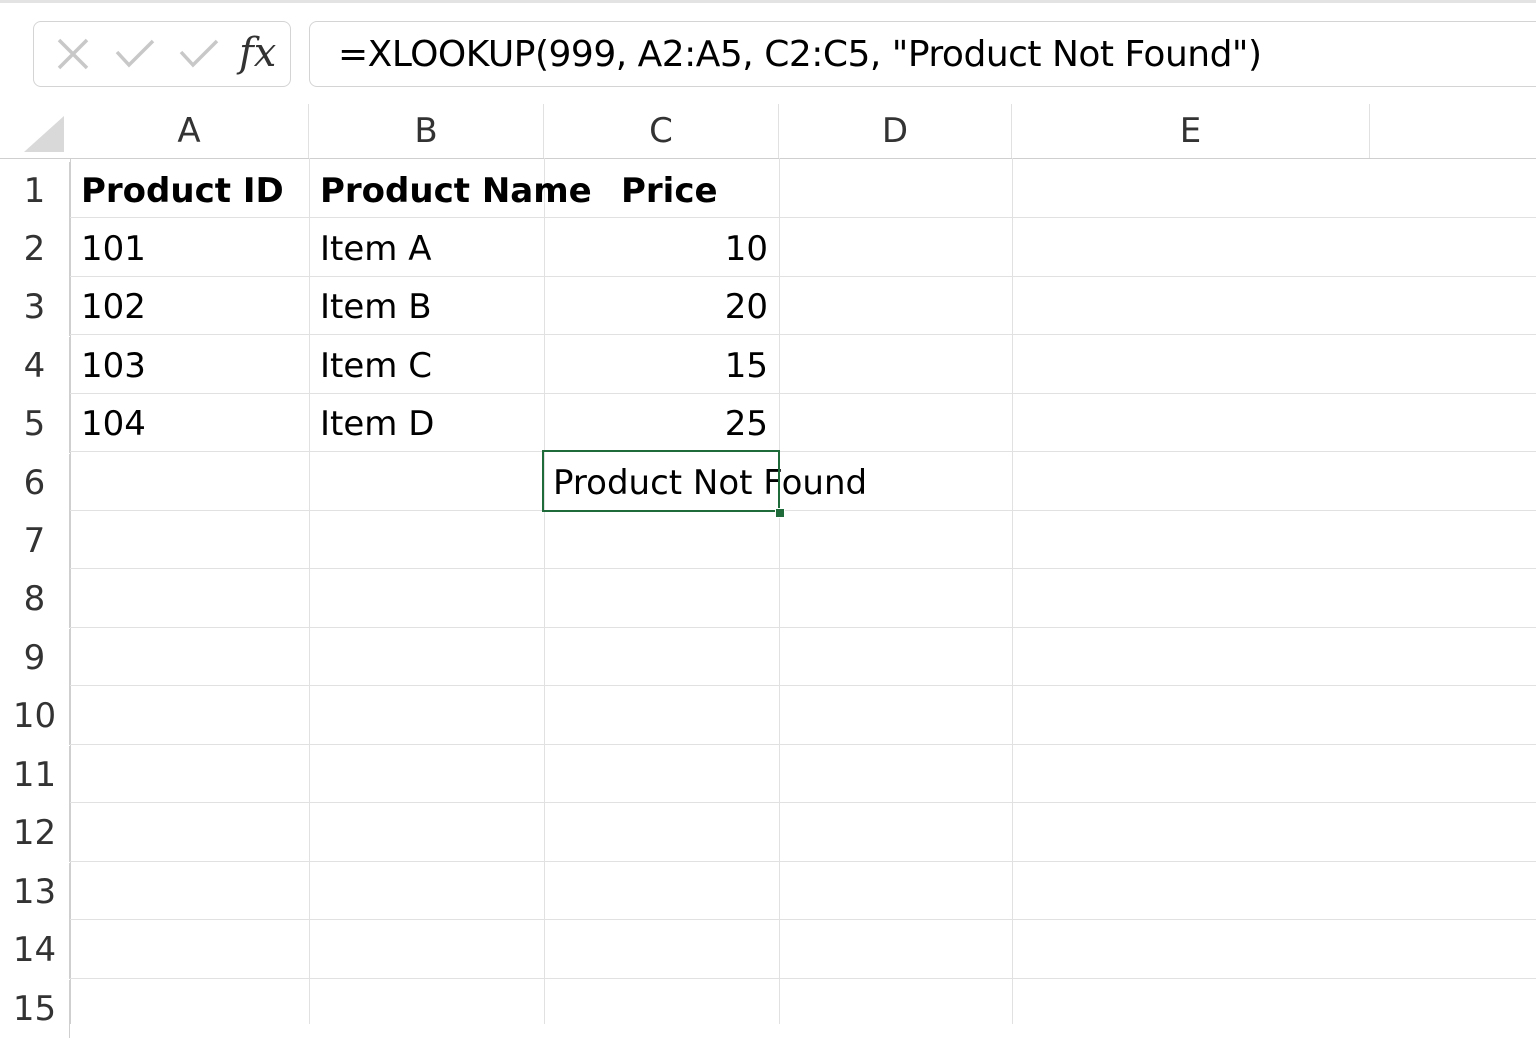 The height and width of the screenshot is (1038, 1536). What do you see at coordinates (35, 599) in the screenshot?
I see `row-header-8: 8` at bounding box center [35, 599].